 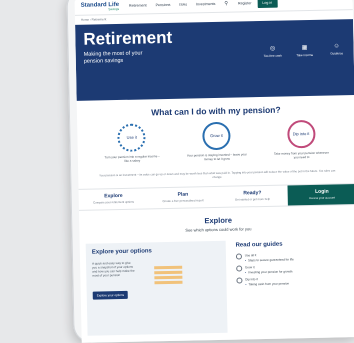 I want to click on coins-icon: ◎, so click(x=272, y=48).